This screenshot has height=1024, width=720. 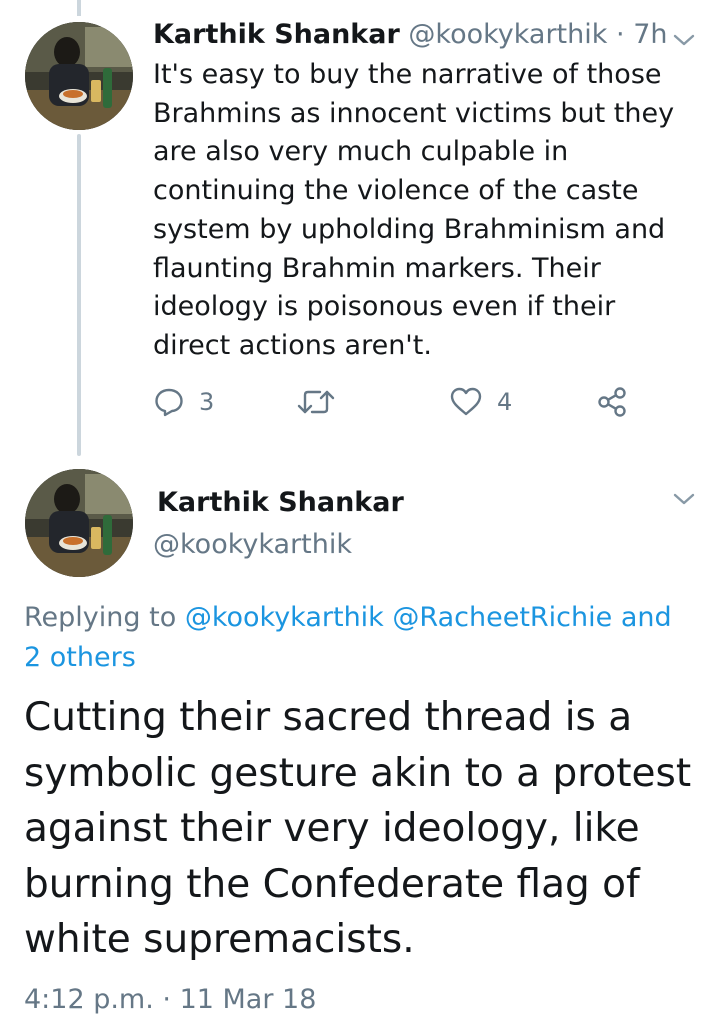 I want to click on reply-count: 3, so click(x=207, y=402).